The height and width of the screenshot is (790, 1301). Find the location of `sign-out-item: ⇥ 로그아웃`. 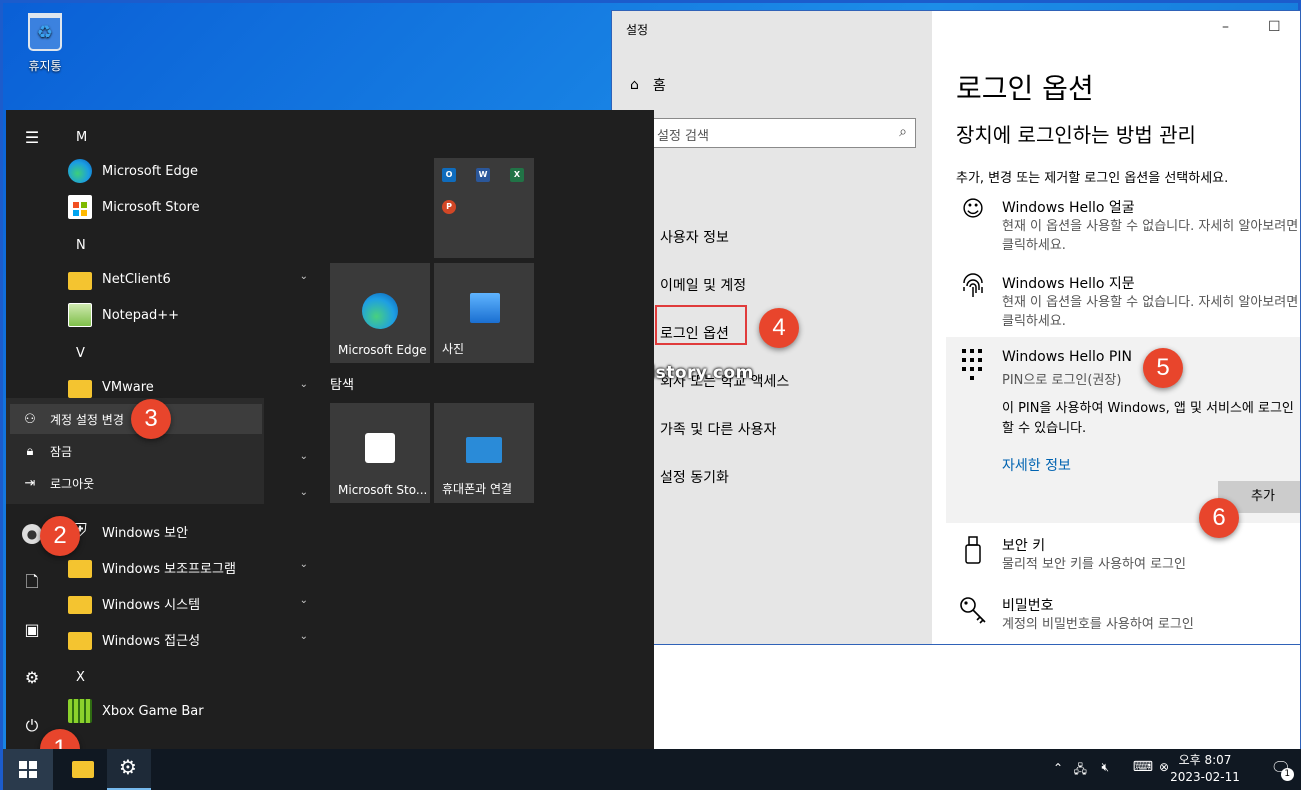

sign-out-item: ⇥ 로그아웃 is located at coordinates (136, 483).